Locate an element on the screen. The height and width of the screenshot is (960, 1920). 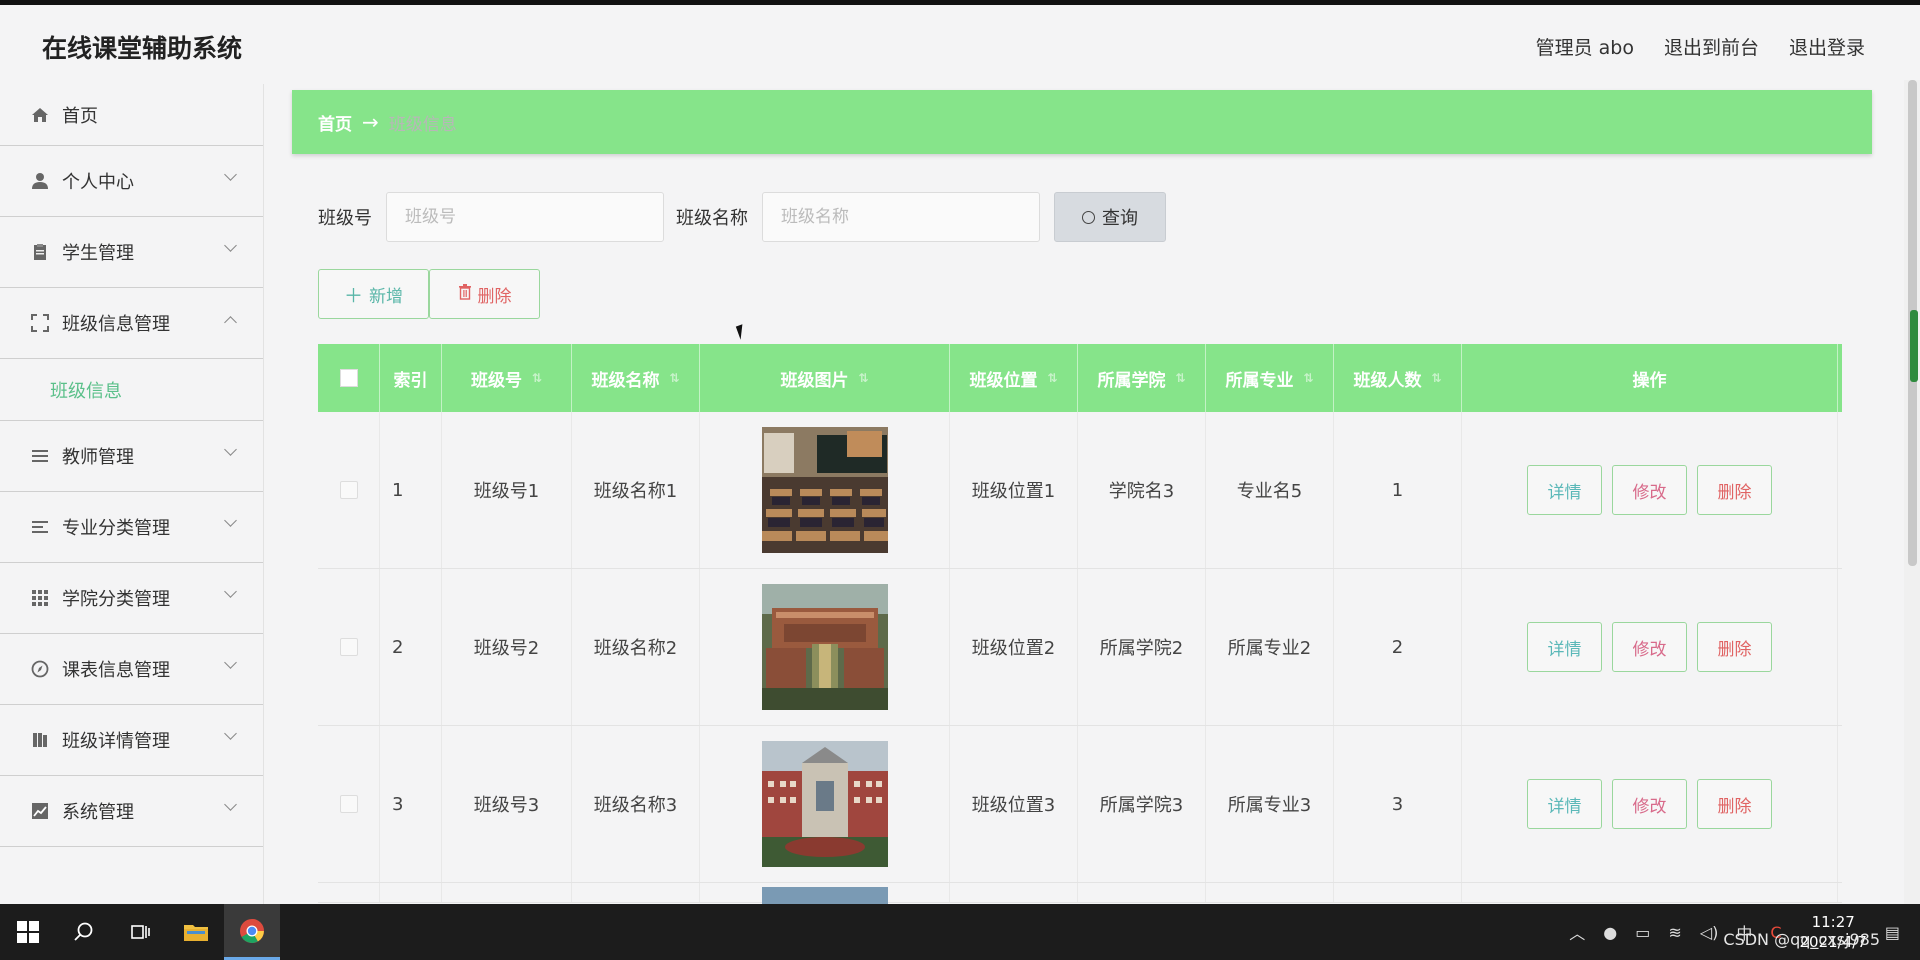
sidebar-item-class-info-management: 班级信息管理 is located at coordinates (131, 323).